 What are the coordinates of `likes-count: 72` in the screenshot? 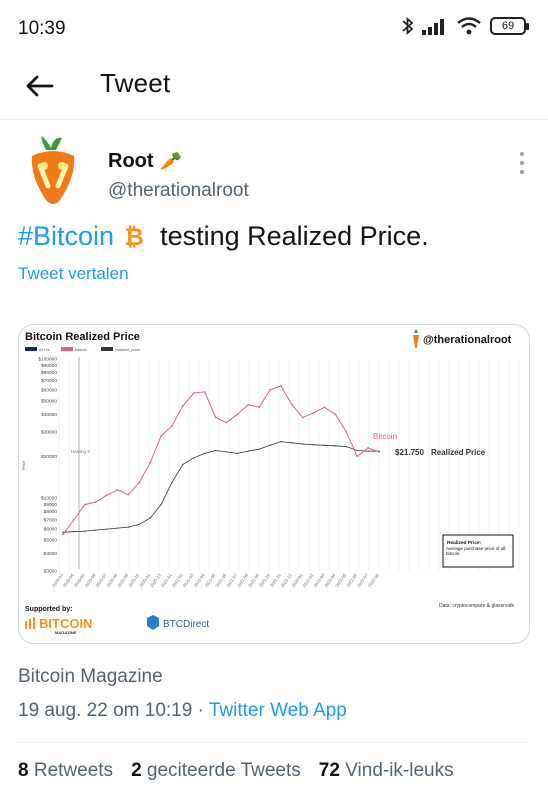 It's located at (329, 770).